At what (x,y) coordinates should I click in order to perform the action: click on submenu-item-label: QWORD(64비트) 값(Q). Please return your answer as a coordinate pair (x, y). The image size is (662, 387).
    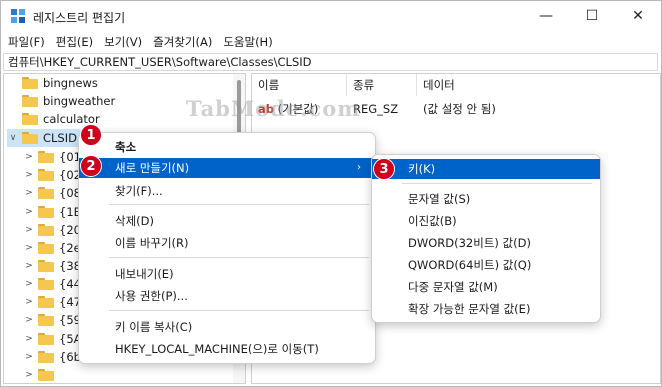
    Looking at the image, I should click on (470, 265).